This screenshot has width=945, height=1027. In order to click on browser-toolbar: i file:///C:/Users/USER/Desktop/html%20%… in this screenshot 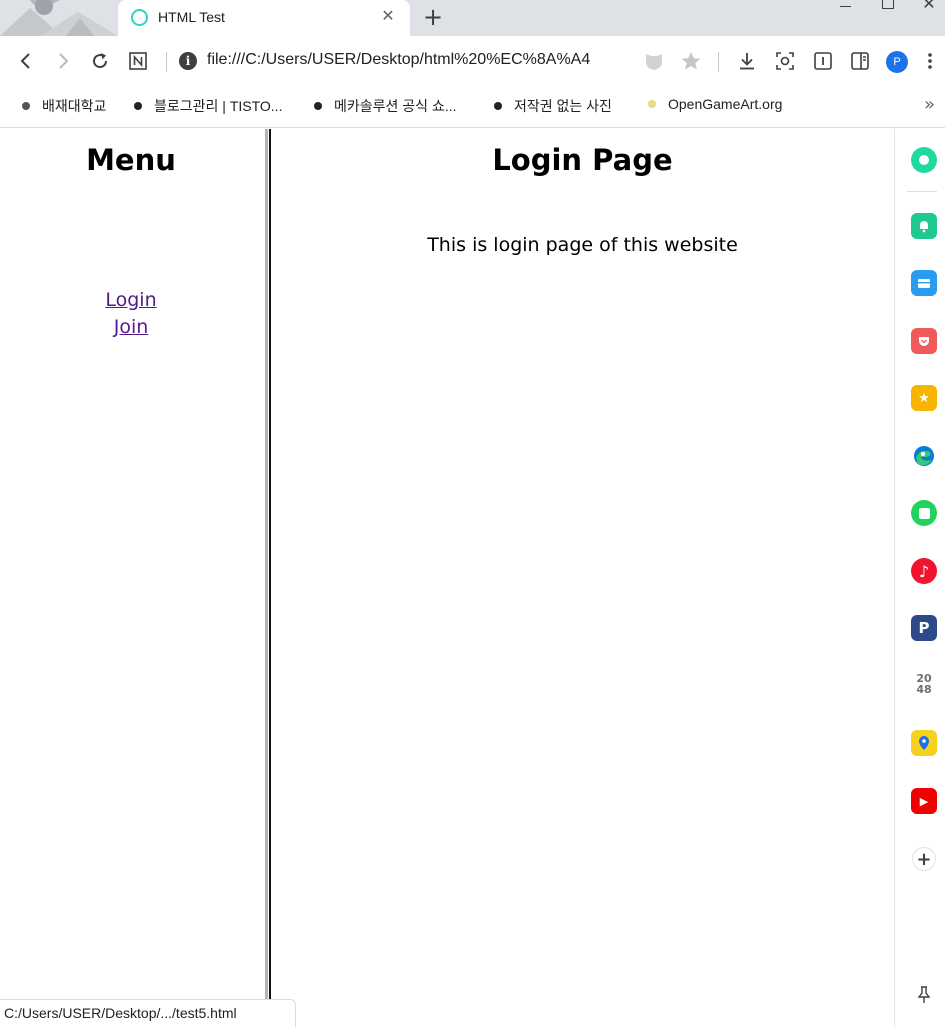, I will do `click(472, 61)`.